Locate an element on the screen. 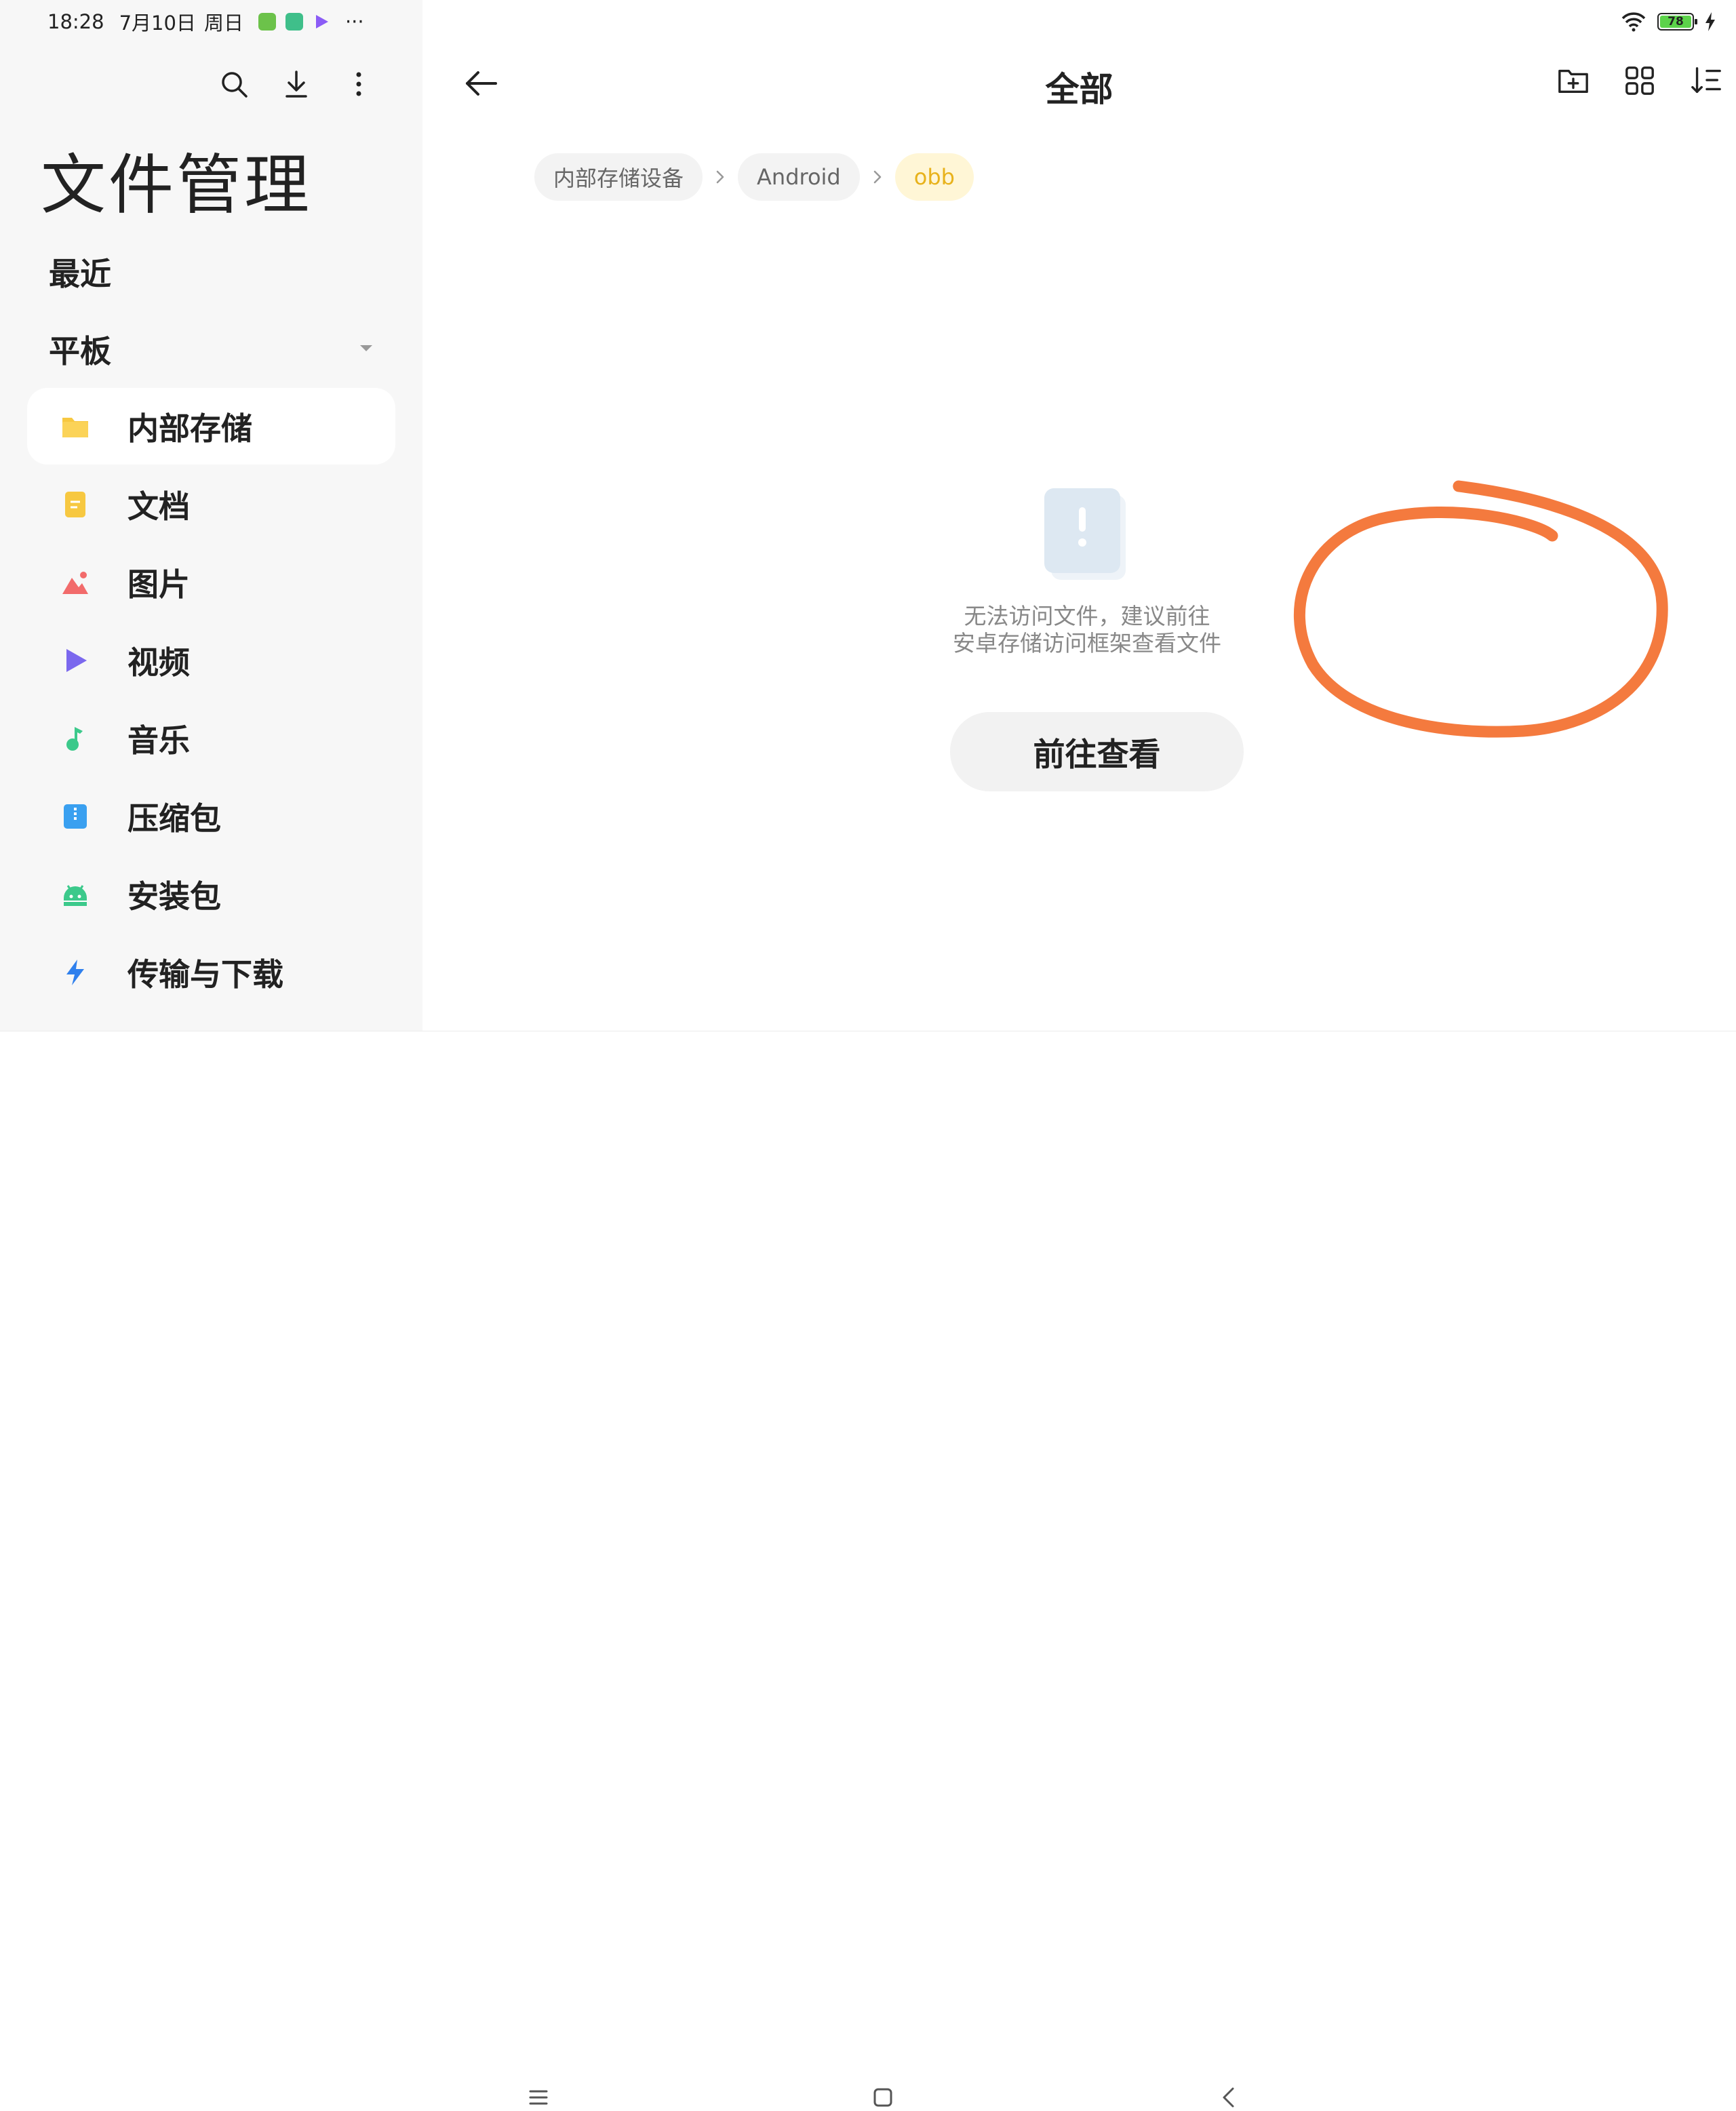 This screenshot has width=1736, height=2111. status-time: 18:28 is located at coordinates (75, 22).